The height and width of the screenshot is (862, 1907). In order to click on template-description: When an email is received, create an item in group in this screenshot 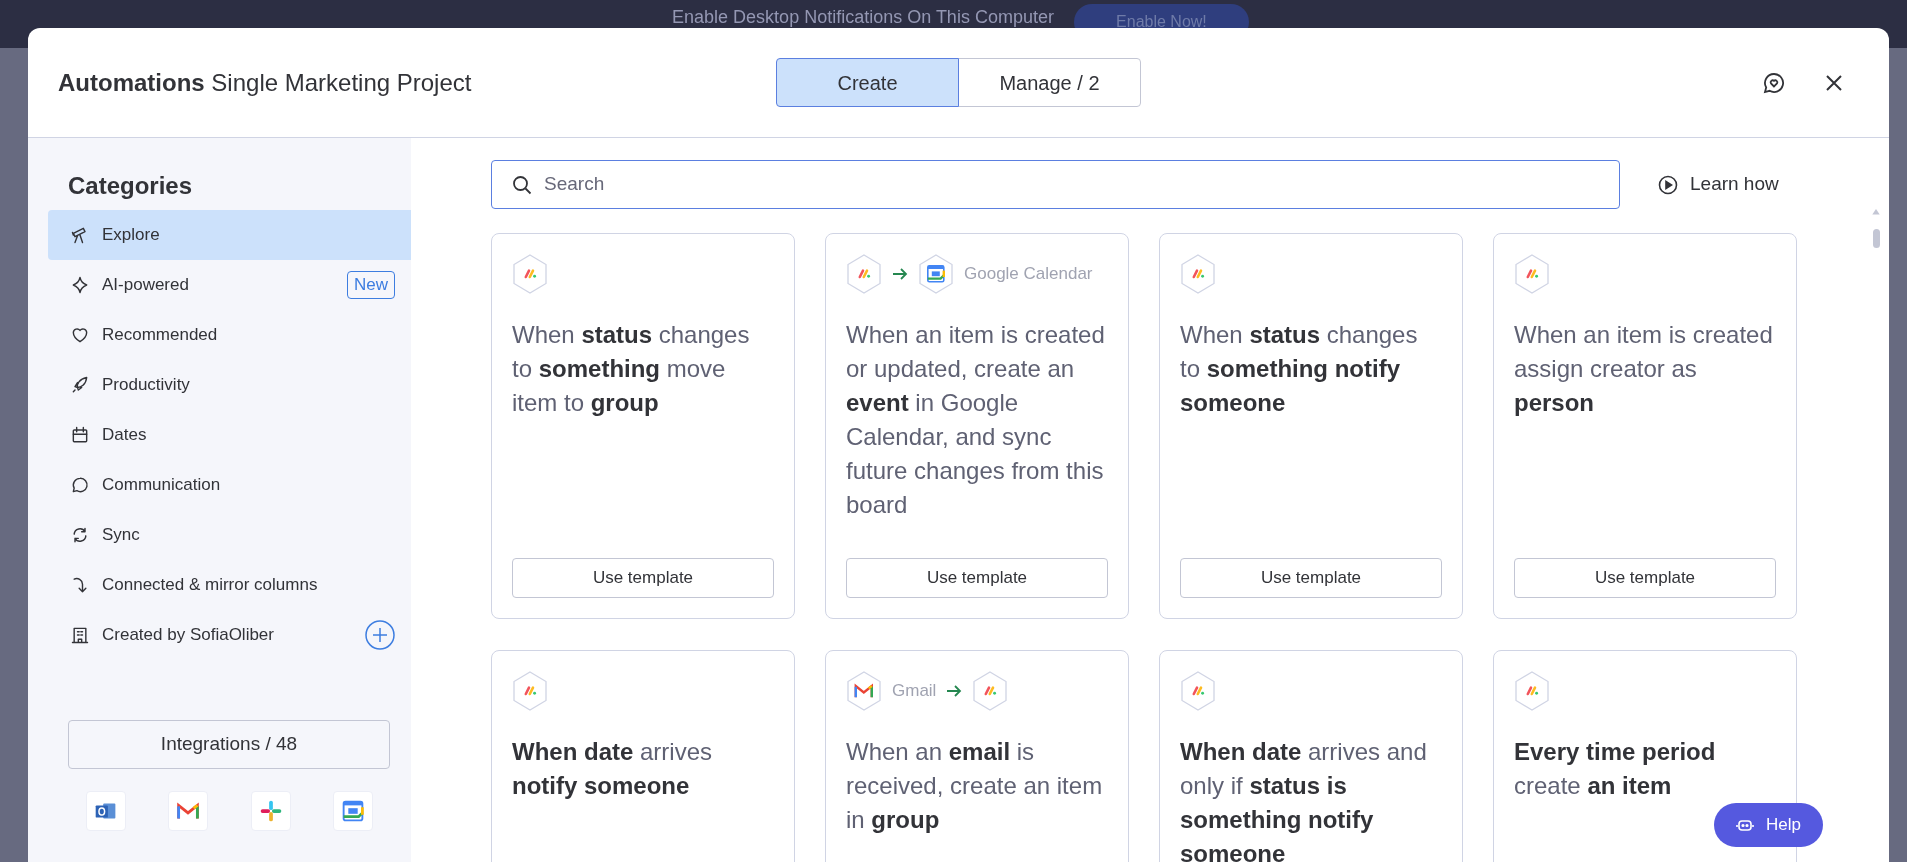, I will do `click(975, 786)`.